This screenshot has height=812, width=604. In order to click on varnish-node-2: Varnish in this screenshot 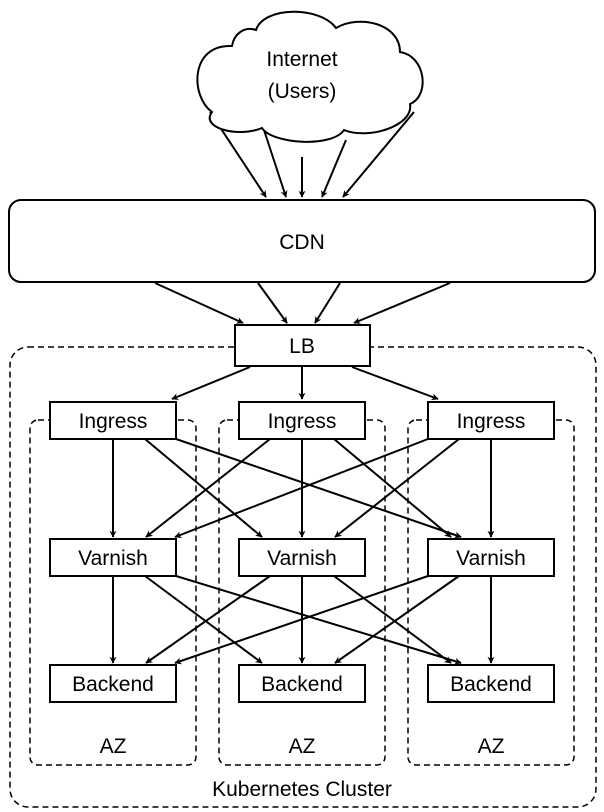, I will do `click(491, 557)`.